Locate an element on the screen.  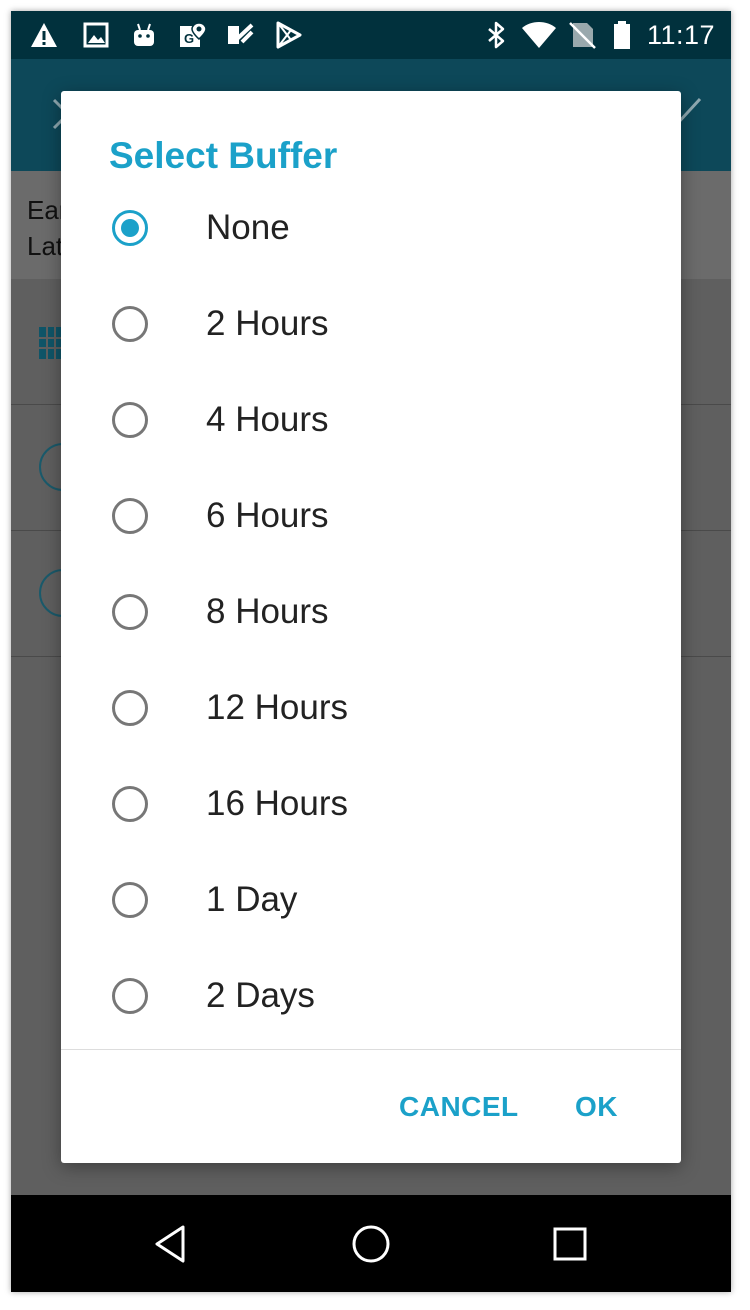
buffer-option: 2 Days is located at coordinates (371, 999).